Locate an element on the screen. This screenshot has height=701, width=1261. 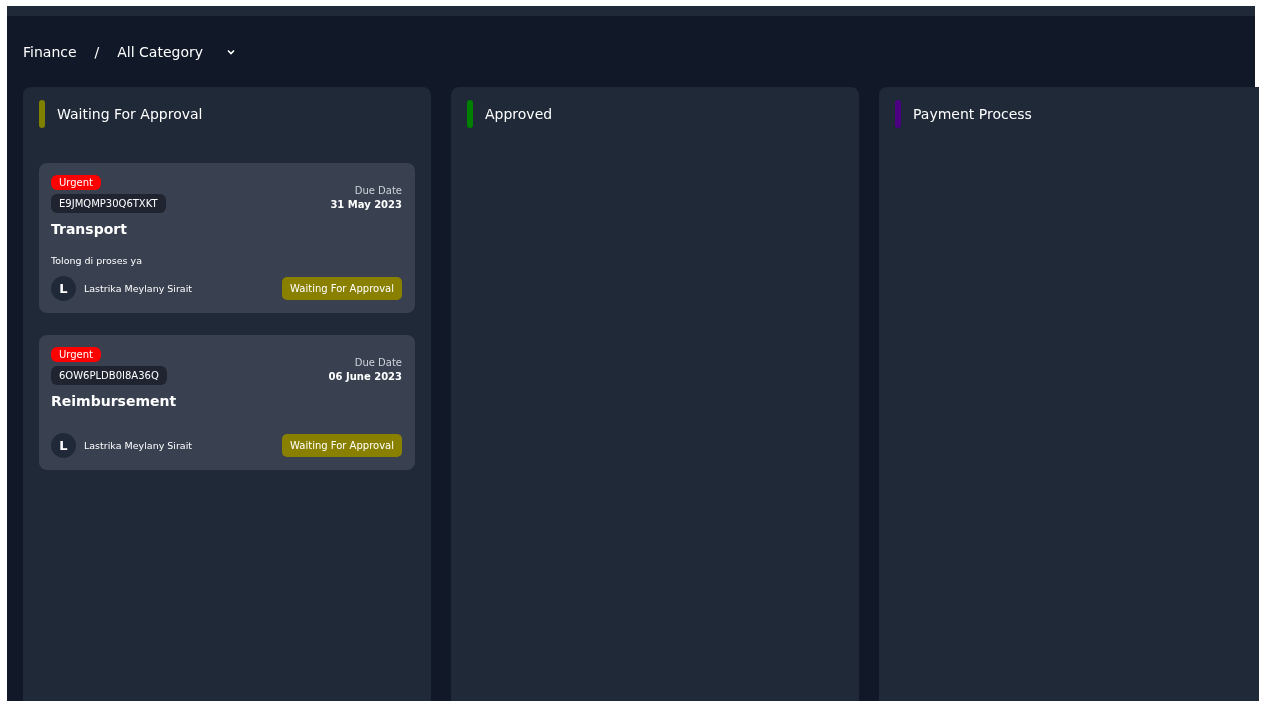
breadcrumb-link: Finance is located at coordinates (50, 51).